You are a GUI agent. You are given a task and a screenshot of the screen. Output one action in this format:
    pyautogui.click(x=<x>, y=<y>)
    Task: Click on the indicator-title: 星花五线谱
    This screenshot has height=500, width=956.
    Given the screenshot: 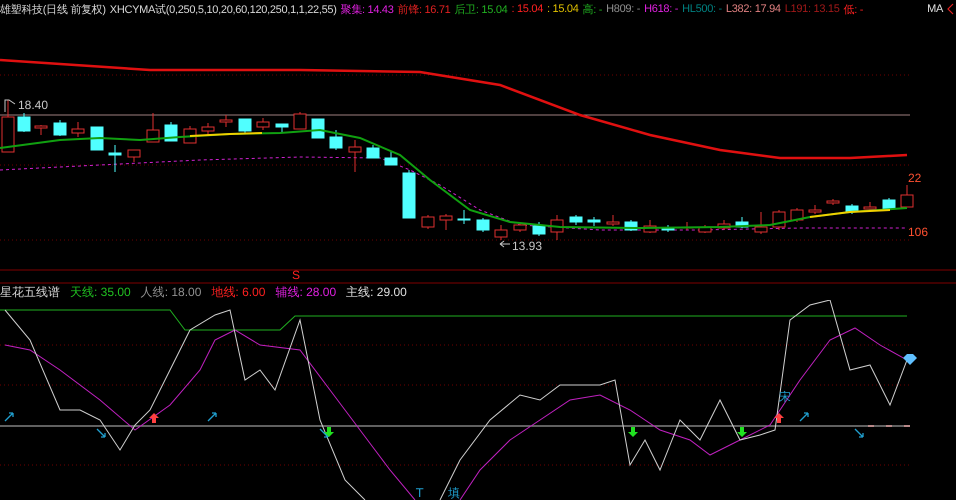 What is the action you would take?
    pyautogui.click(x=30, y=292)
    